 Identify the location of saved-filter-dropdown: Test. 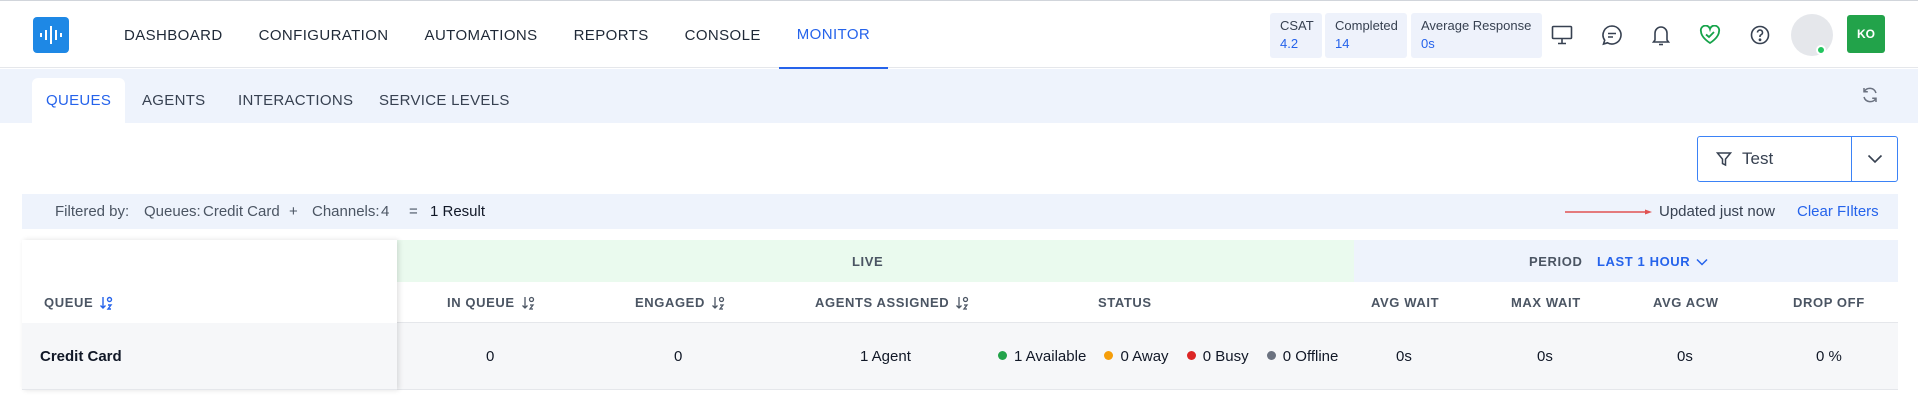
(1797, 159).